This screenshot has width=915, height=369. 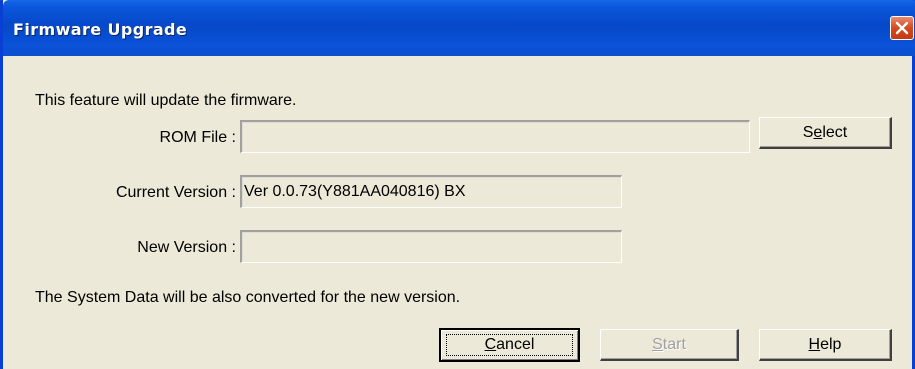 I want to click on close-button, so click(x=902, y=28).